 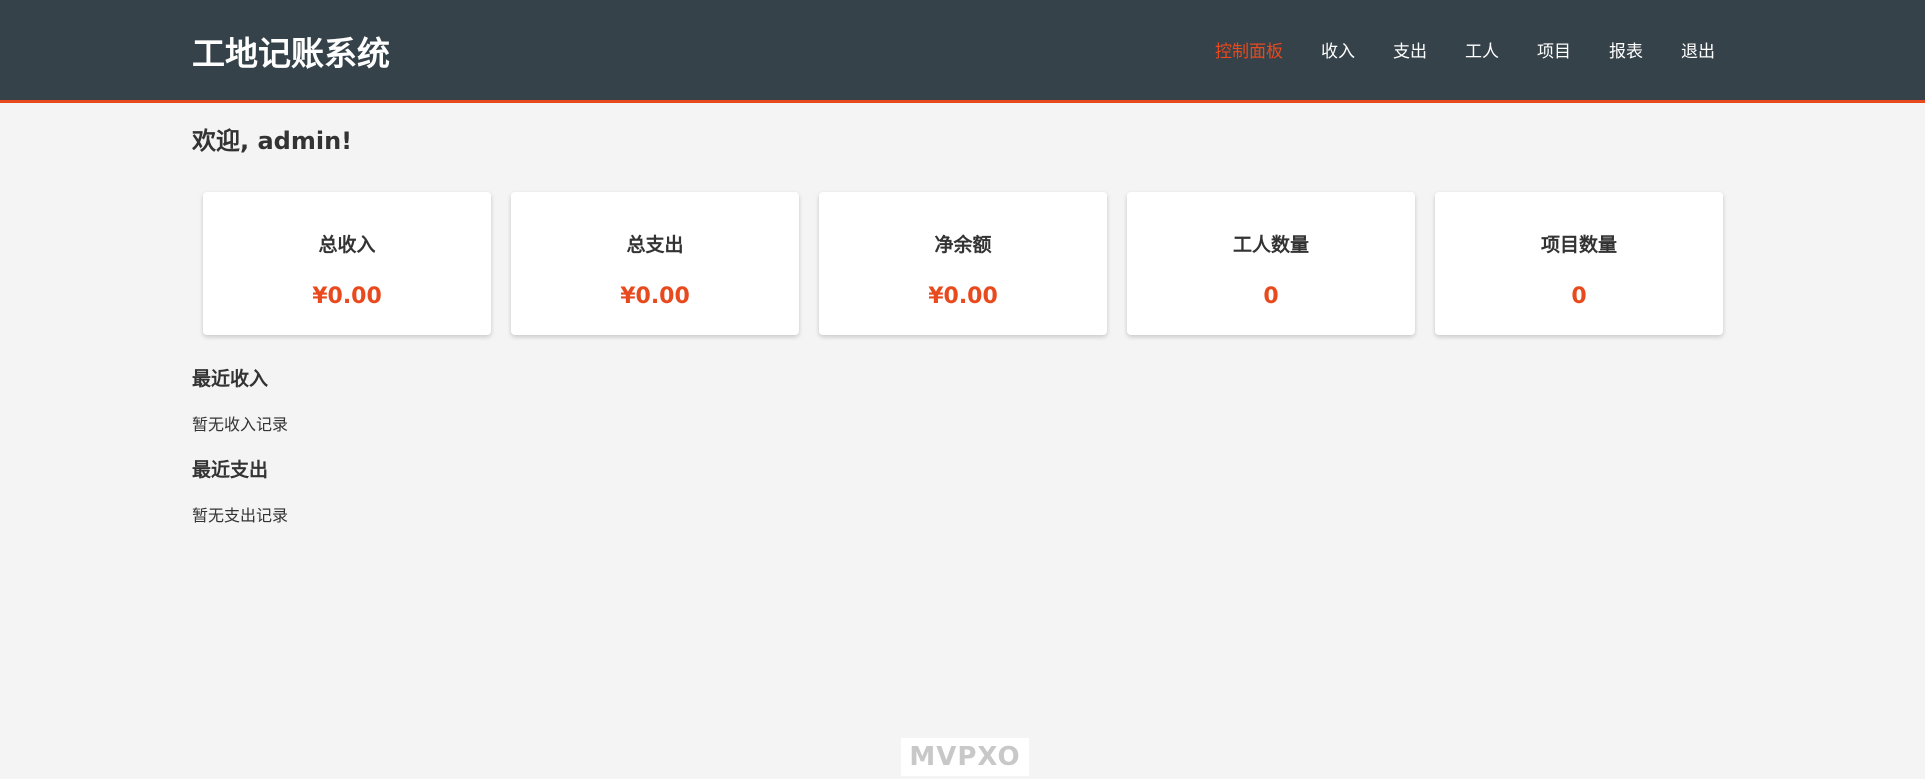 I want to click on stat-card-project-count: 项目数量 0, so click(x=1579, y=263).